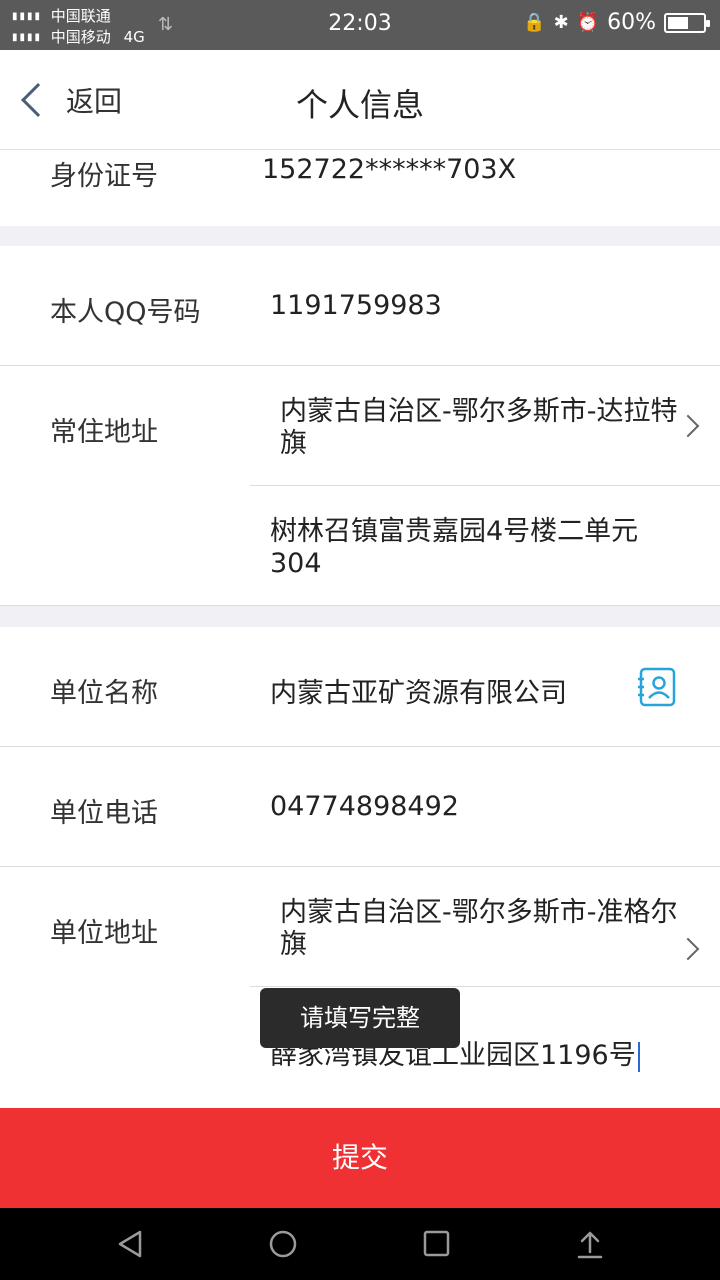  I want to click on battery-icon, so click(687, 22).